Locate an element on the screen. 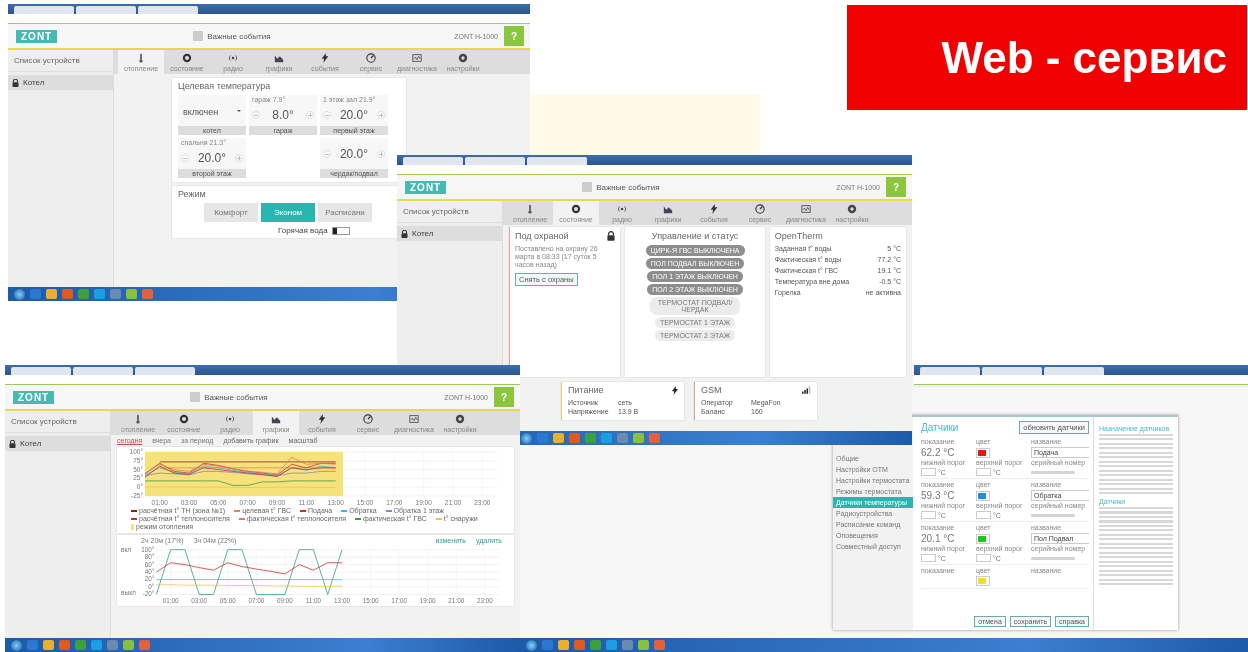 This screenshot has width=1248, height=652. card-title: GSM is located at coordinates (711, 390).